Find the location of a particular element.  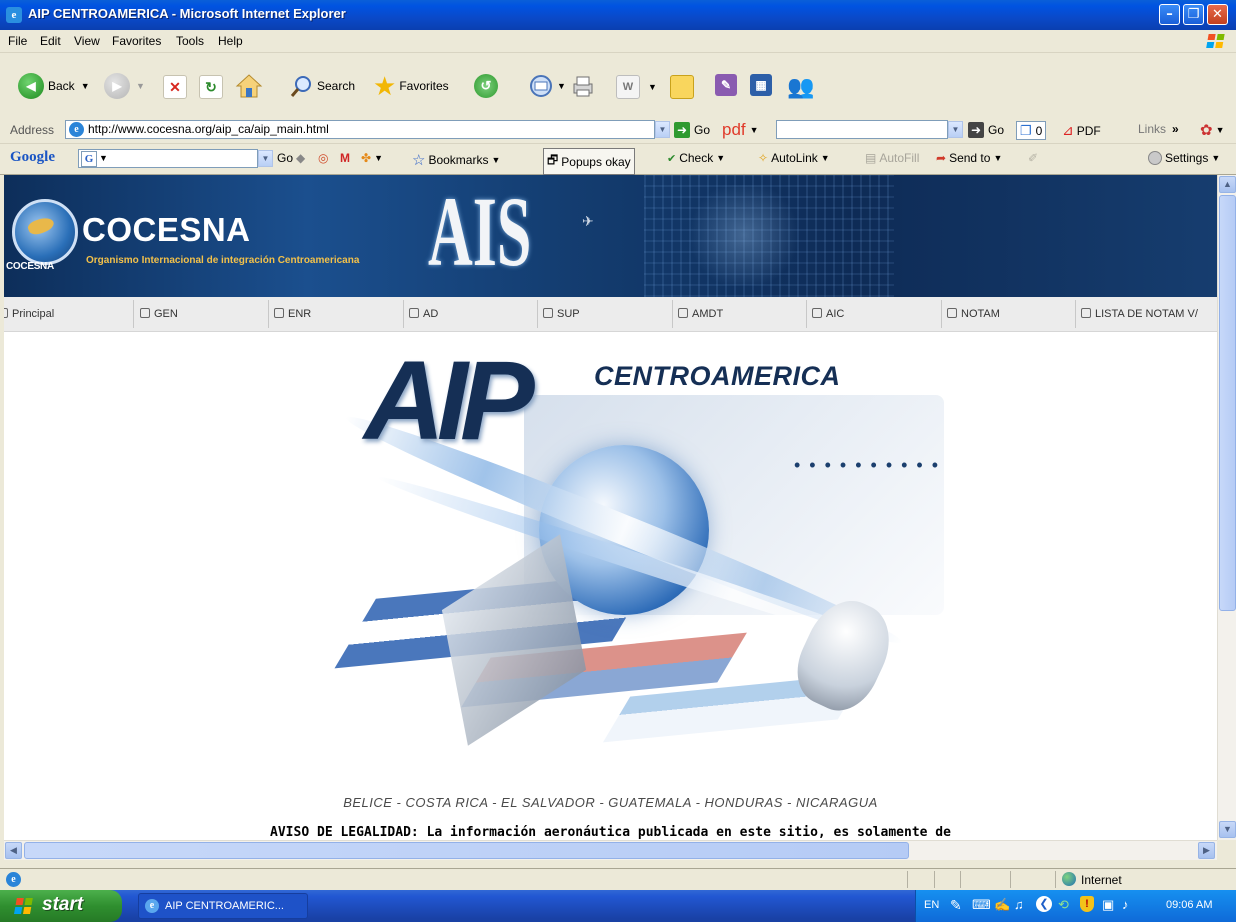

handwriting-icon: ✍ is located at coordinates (1002, 905).